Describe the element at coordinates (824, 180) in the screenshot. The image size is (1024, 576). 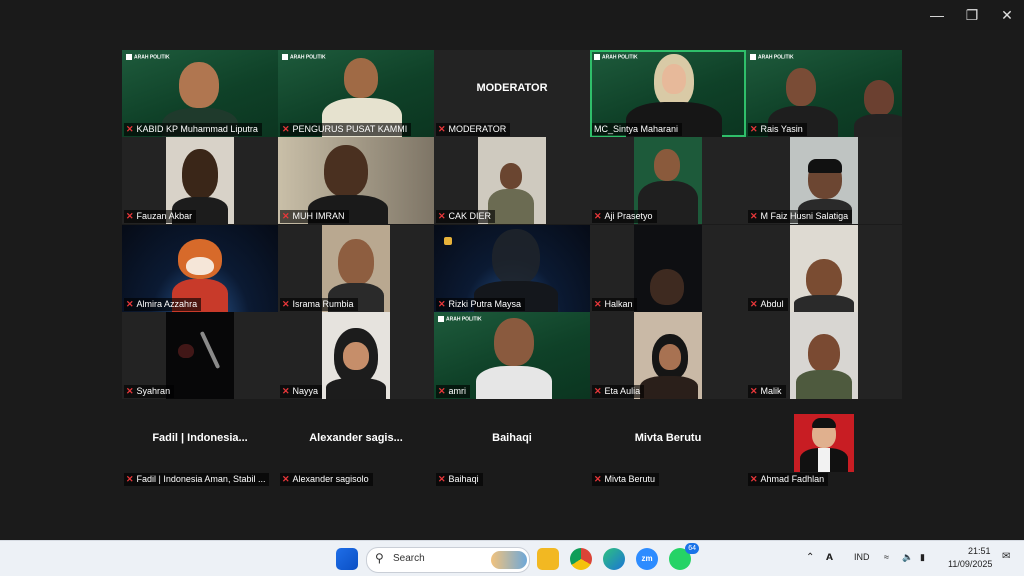
I see `participant-tile: ✕ M Faiz Husni Salatiga` at that location.